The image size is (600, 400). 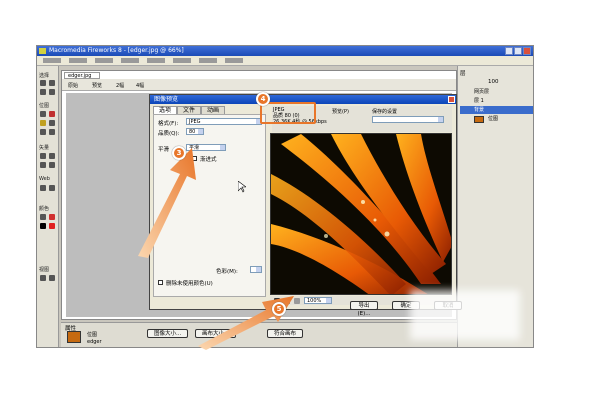 What do you see at coordinates (44, 148) in the screenshot?
I see `tools-section-vector: 矢量` at bounding box center [44, 148].